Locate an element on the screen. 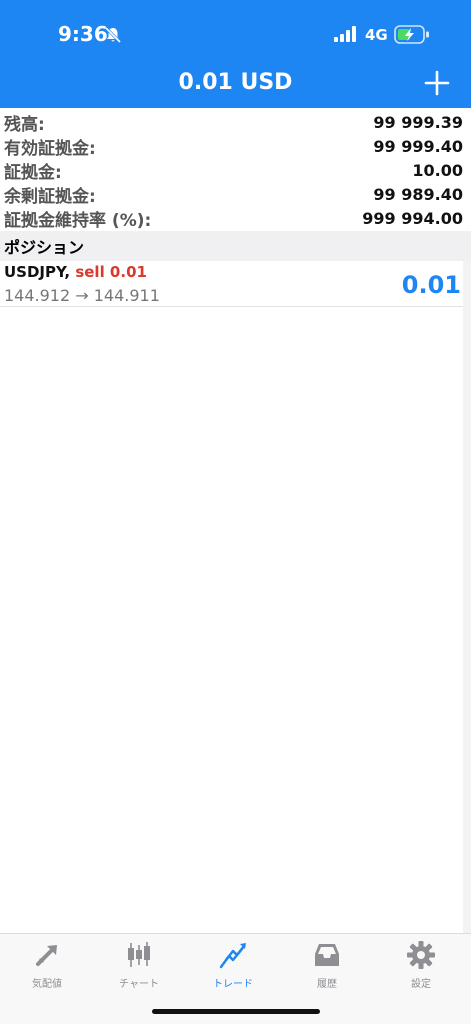  quotes-icon is located at coordinates (46, 955).